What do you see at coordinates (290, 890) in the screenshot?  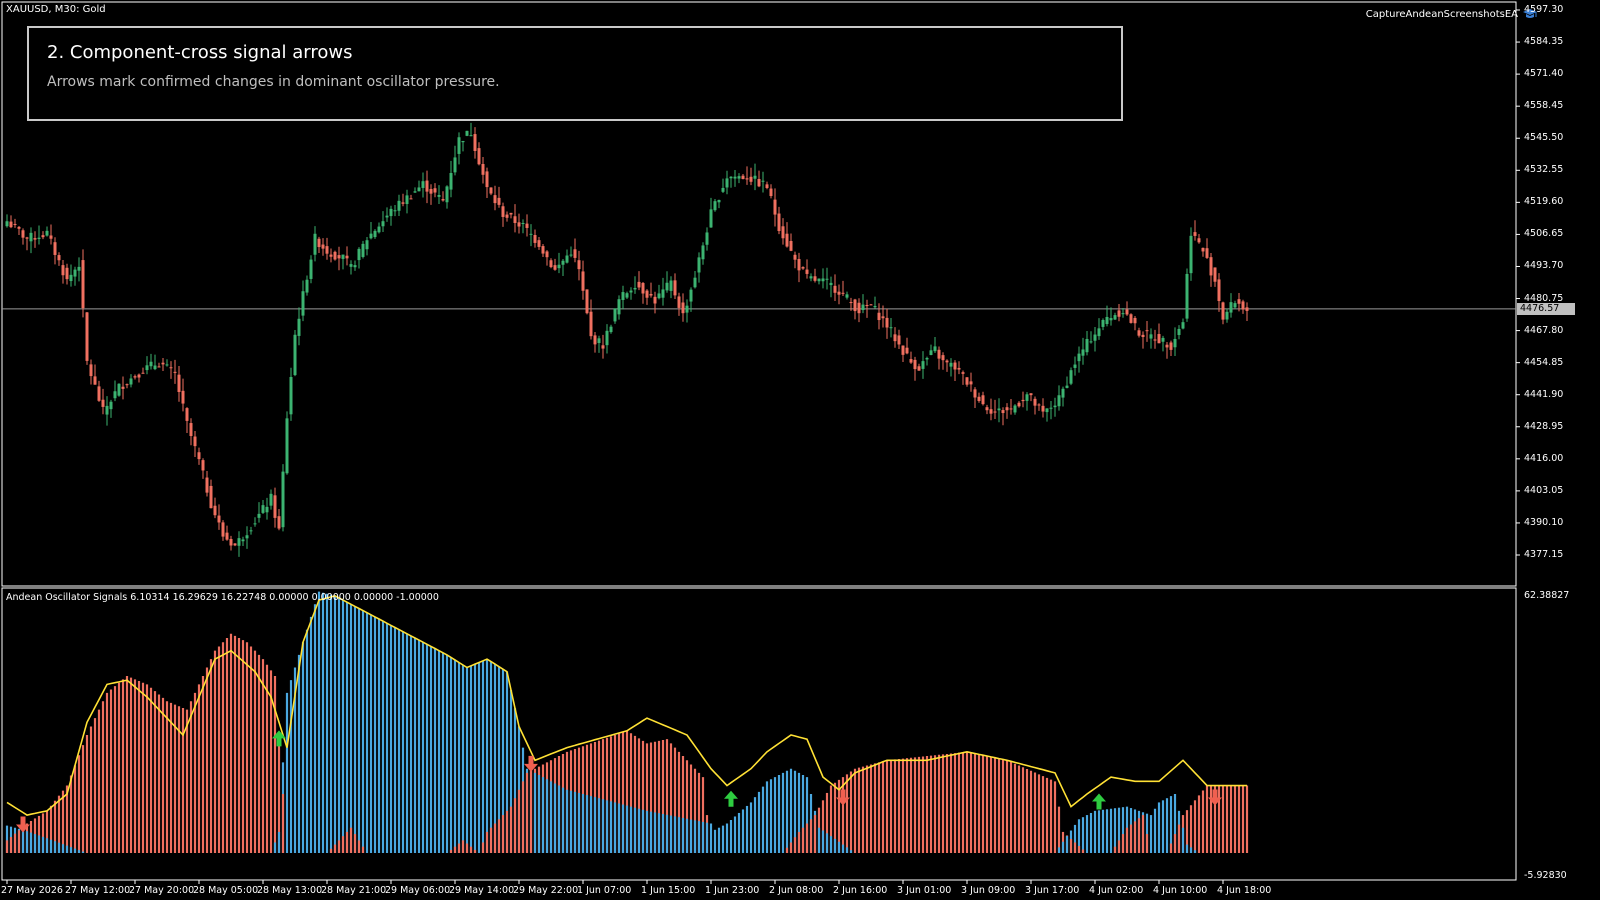 I see `time-axis-label: 28 May 13:00` at bounding box center [290, 890].